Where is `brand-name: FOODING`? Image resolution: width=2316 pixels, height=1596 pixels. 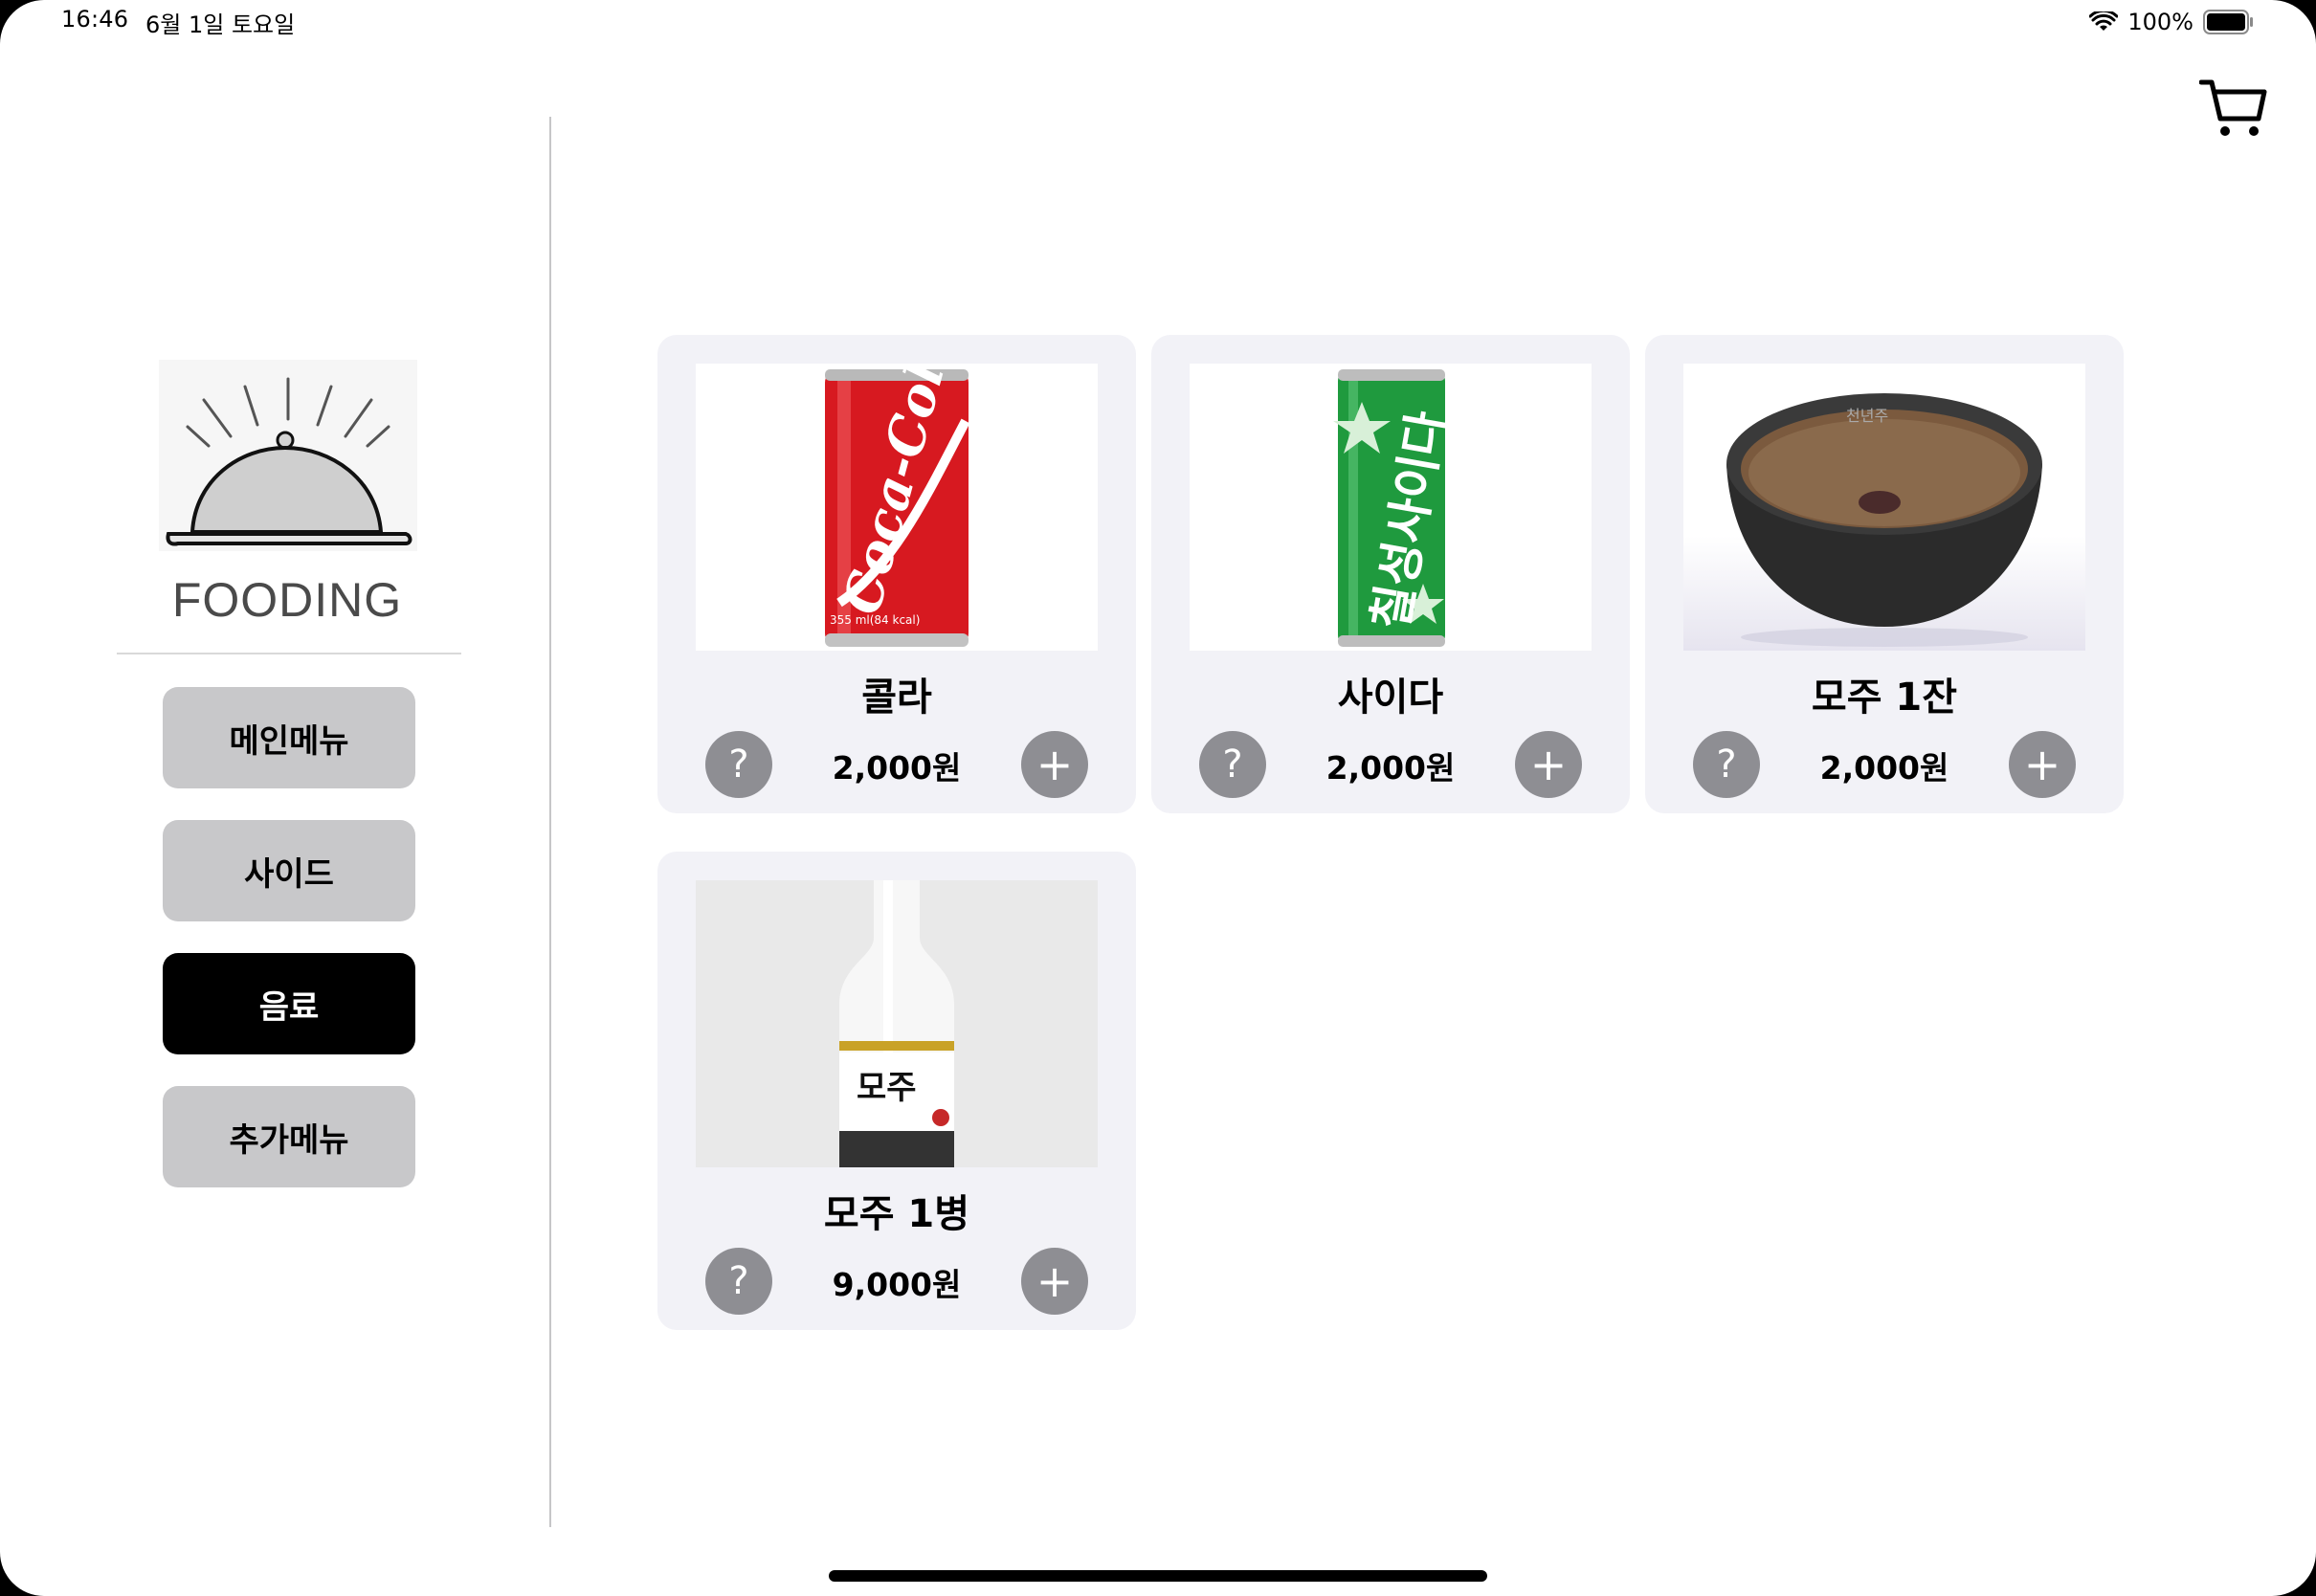 brand-name: FOODING is located at coordinates (287, 600).